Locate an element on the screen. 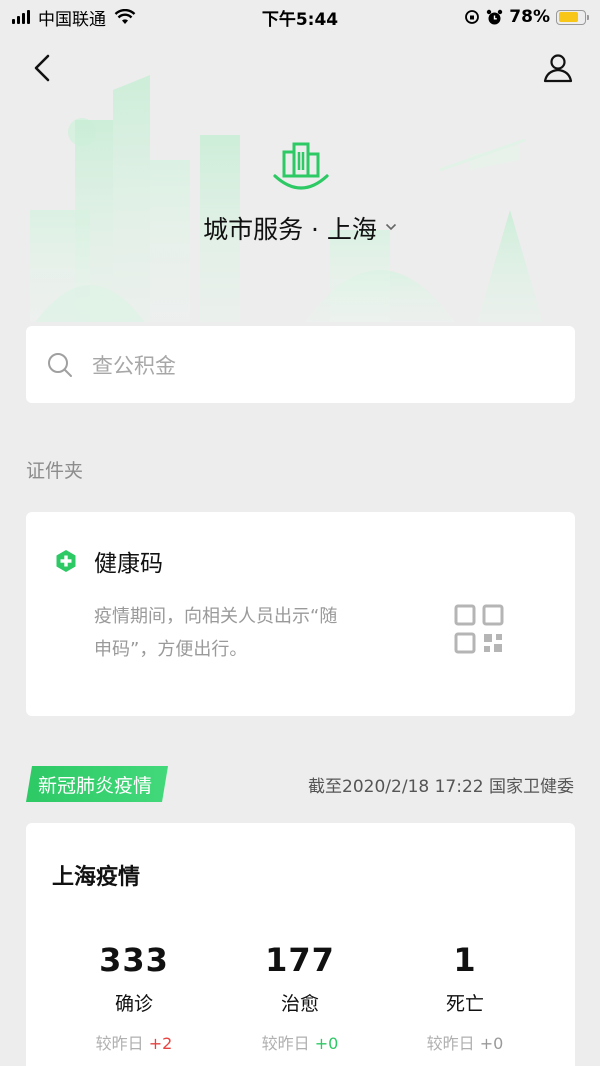 The width and height of the screenshot is (600, 1066). qr-code-icon is located at coordinates (479, 629).